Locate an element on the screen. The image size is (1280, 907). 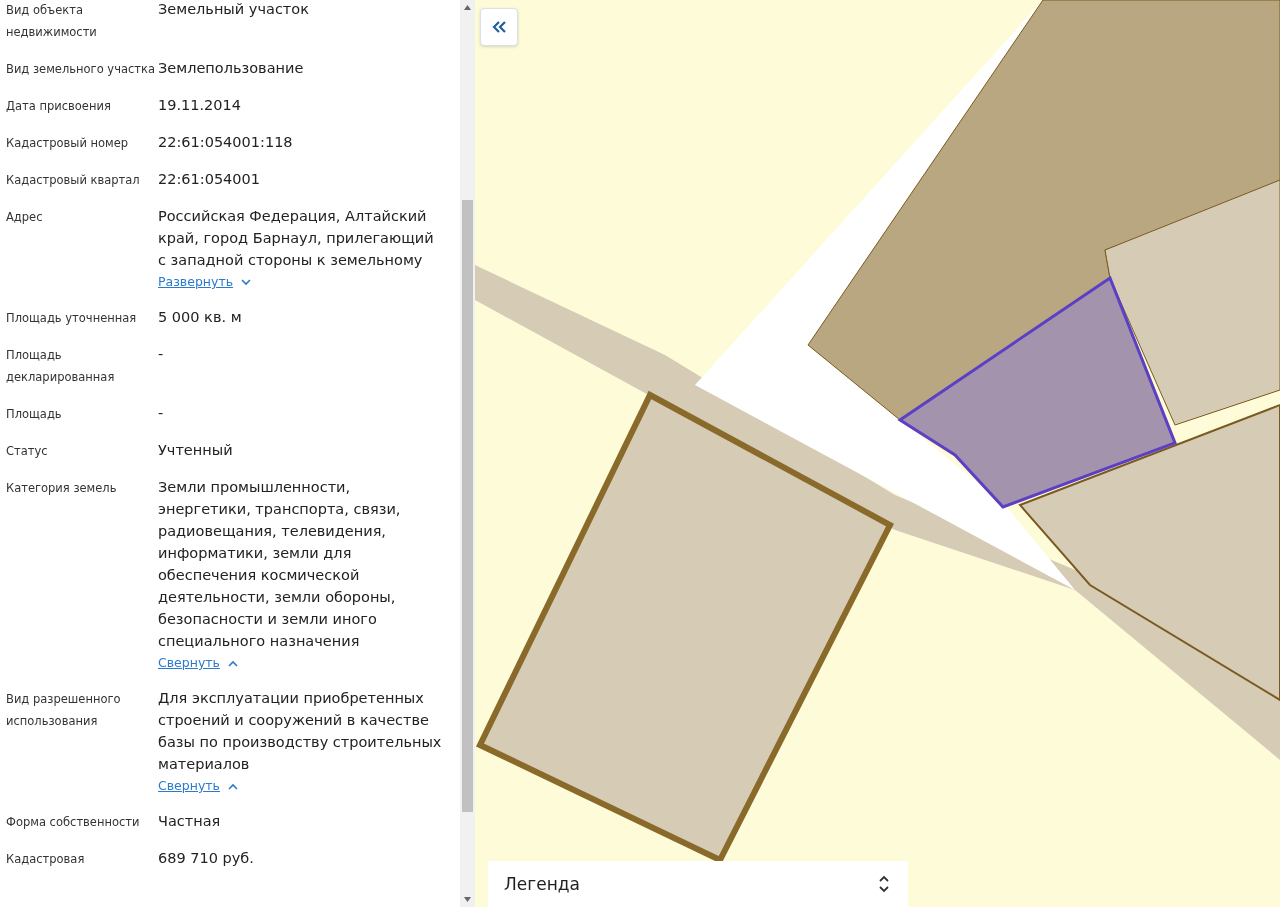
field-label: Категория земель is located at coordinates (62, 488).